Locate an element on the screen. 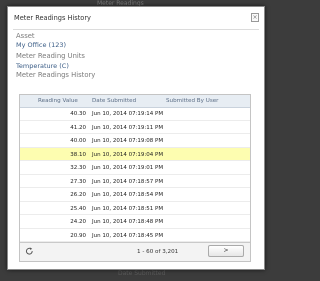  background-column-label: Date Submitted is located at coordinates (142, 273).